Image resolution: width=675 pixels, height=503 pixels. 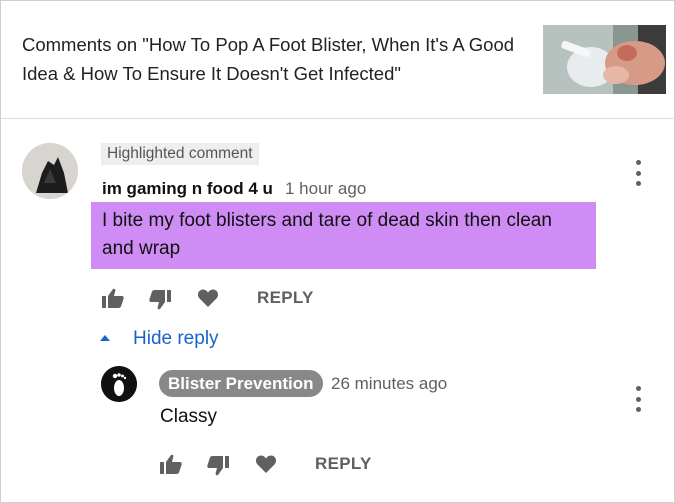 I want to click on reply-heart-icon, so click(x=266, y=466).